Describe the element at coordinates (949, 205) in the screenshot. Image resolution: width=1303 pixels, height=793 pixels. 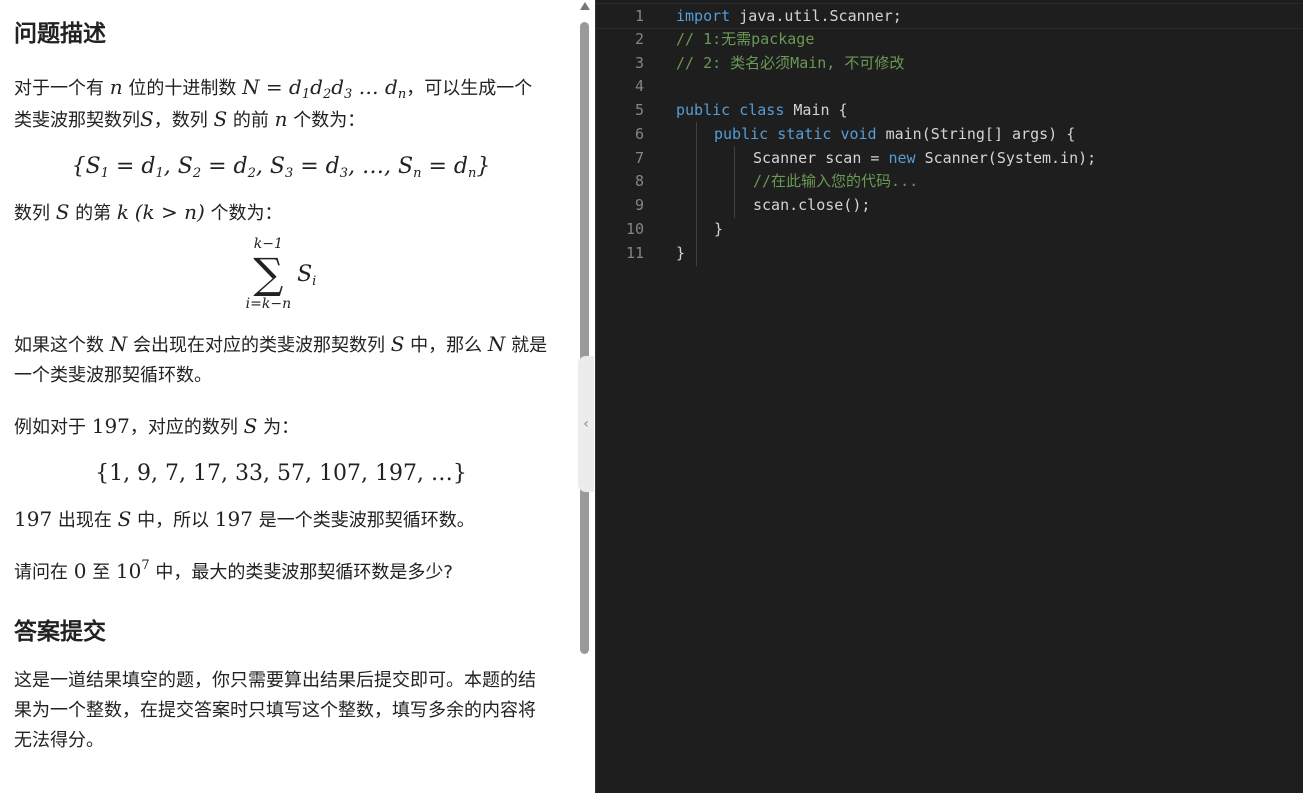
I see `code-line: 9 scan.close();` at that location.